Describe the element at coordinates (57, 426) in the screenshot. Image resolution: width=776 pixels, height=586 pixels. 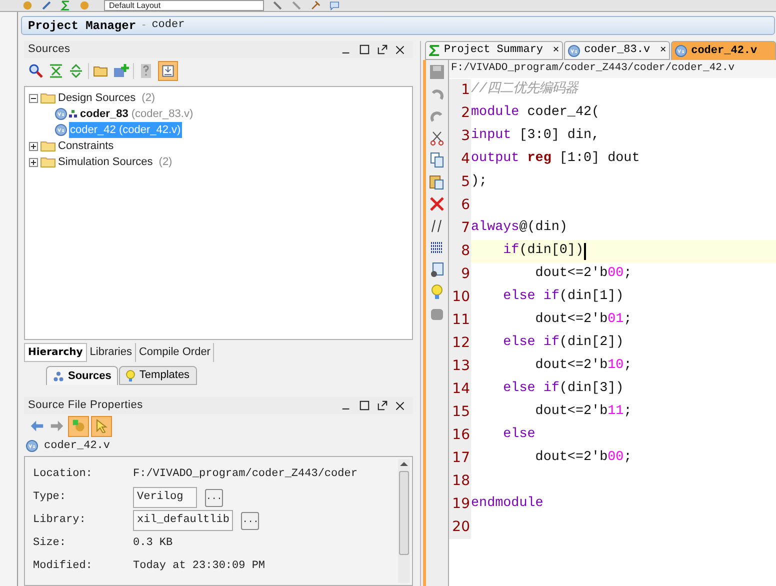
I see `forward-arrow-icon` at that location.